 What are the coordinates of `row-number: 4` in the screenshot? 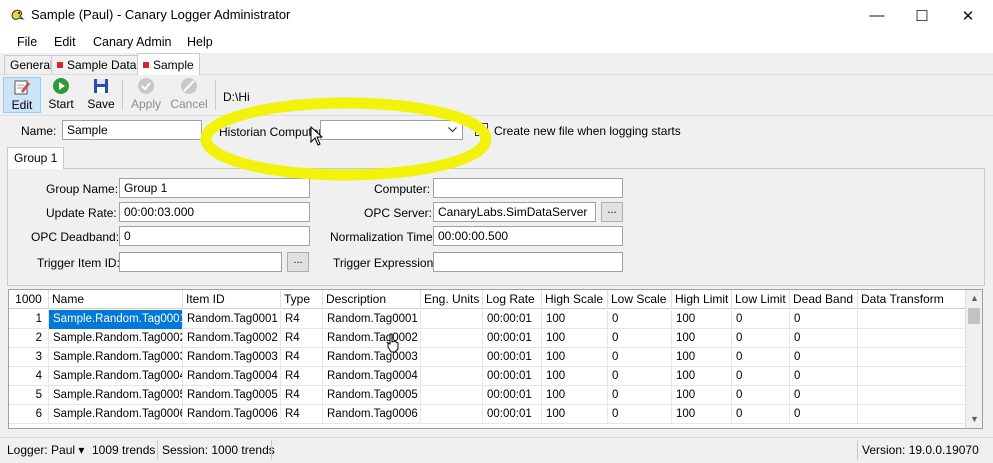 It's located at (29, 376).